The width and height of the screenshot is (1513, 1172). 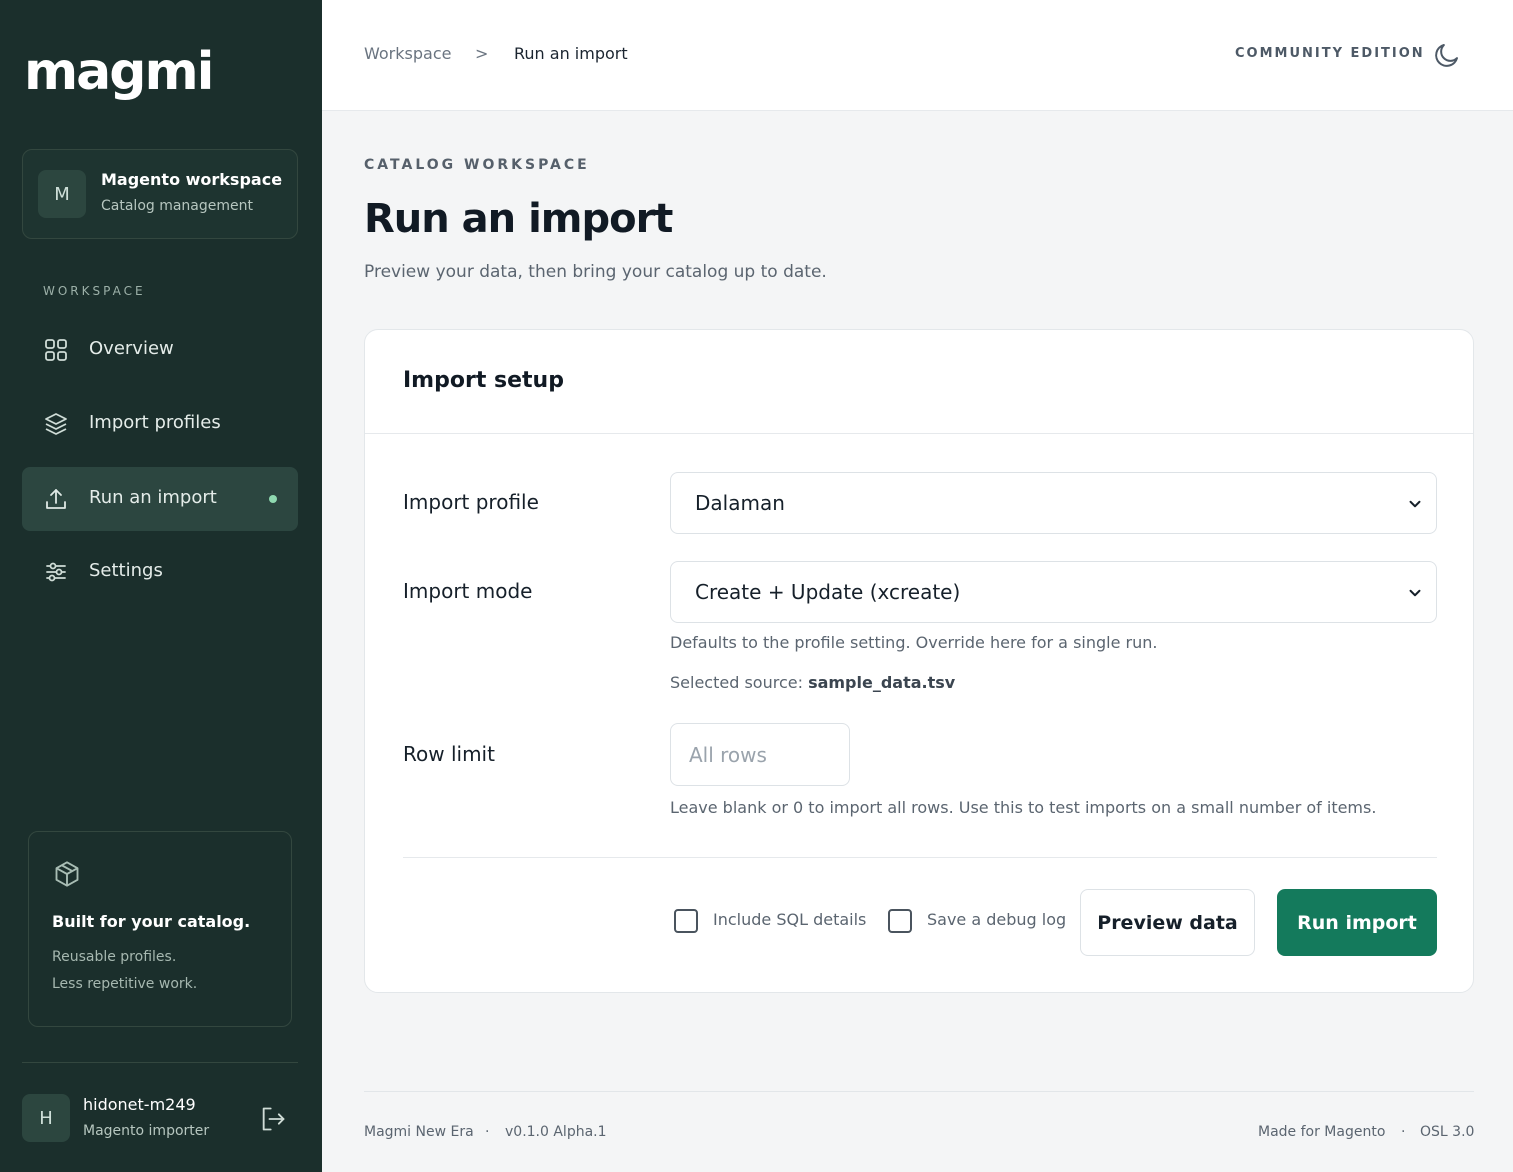 I want to click on breadcrumb-current: Run an import, so click(x=571, y=53).